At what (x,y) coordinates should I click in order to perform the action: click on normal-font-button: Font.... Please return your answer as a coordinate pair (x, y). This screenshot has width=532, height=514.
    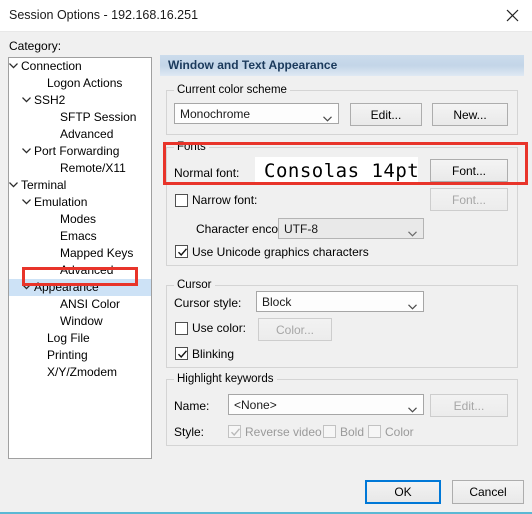
    Looking at the image, I should click on (469, 170).